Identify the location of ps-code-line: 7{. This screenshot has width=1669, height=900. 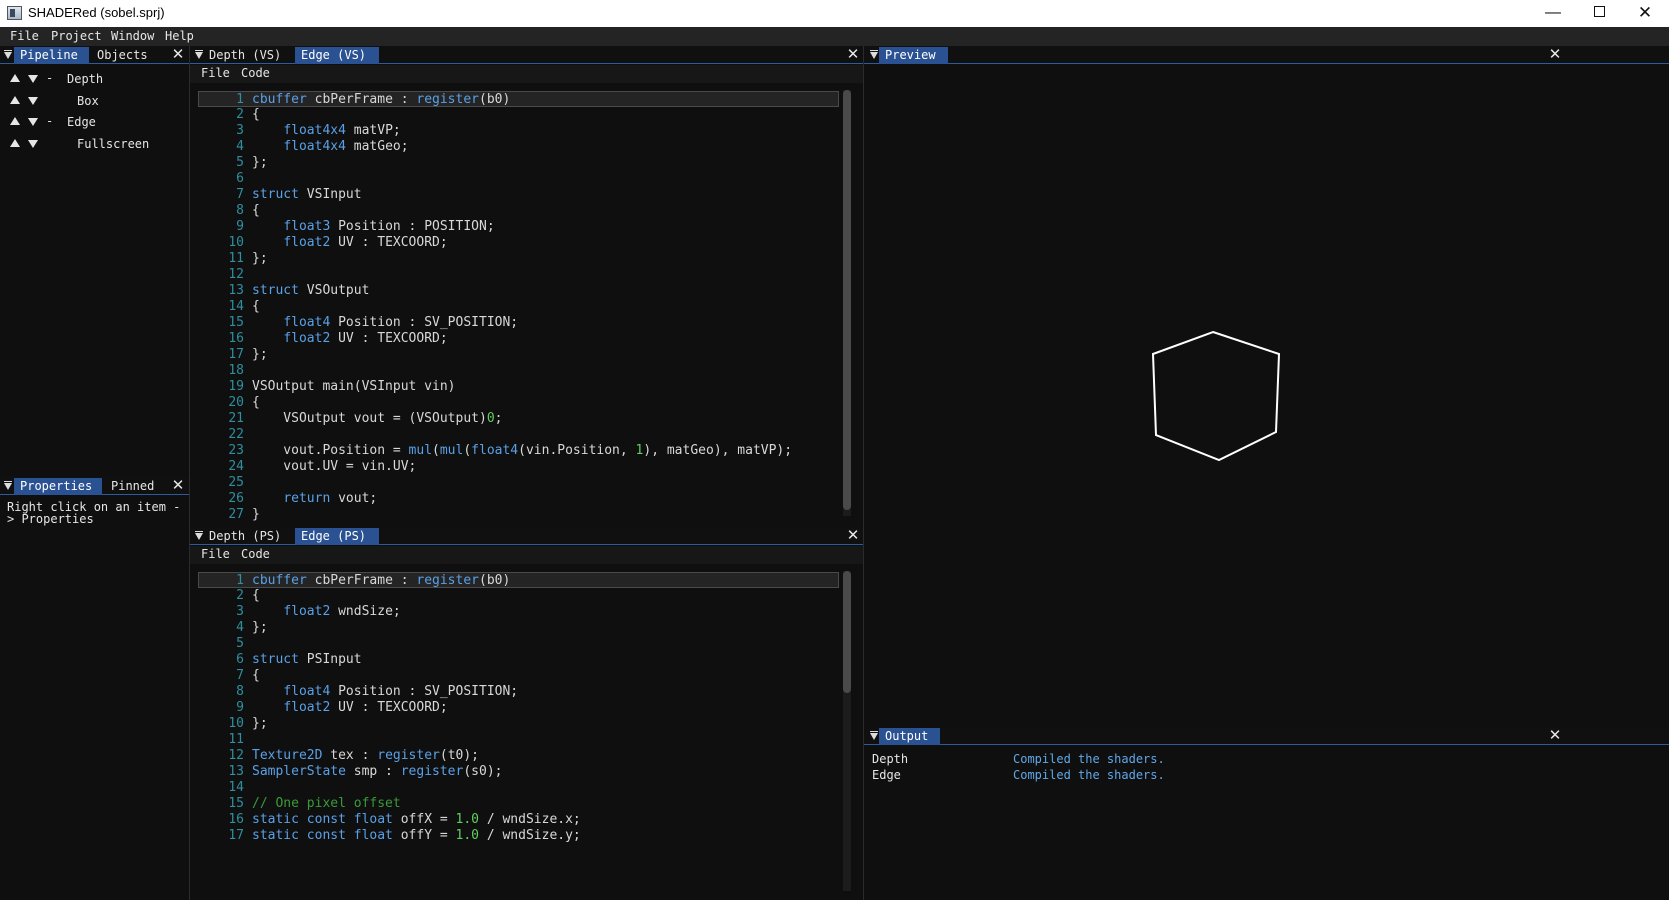
(515, 676).